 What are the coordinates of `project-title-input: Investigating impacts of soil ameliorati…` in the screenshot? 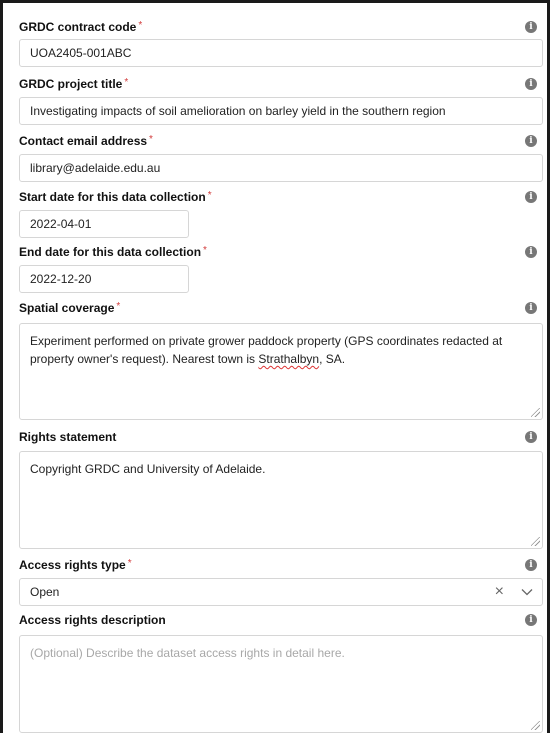 It's located at (281, 111).